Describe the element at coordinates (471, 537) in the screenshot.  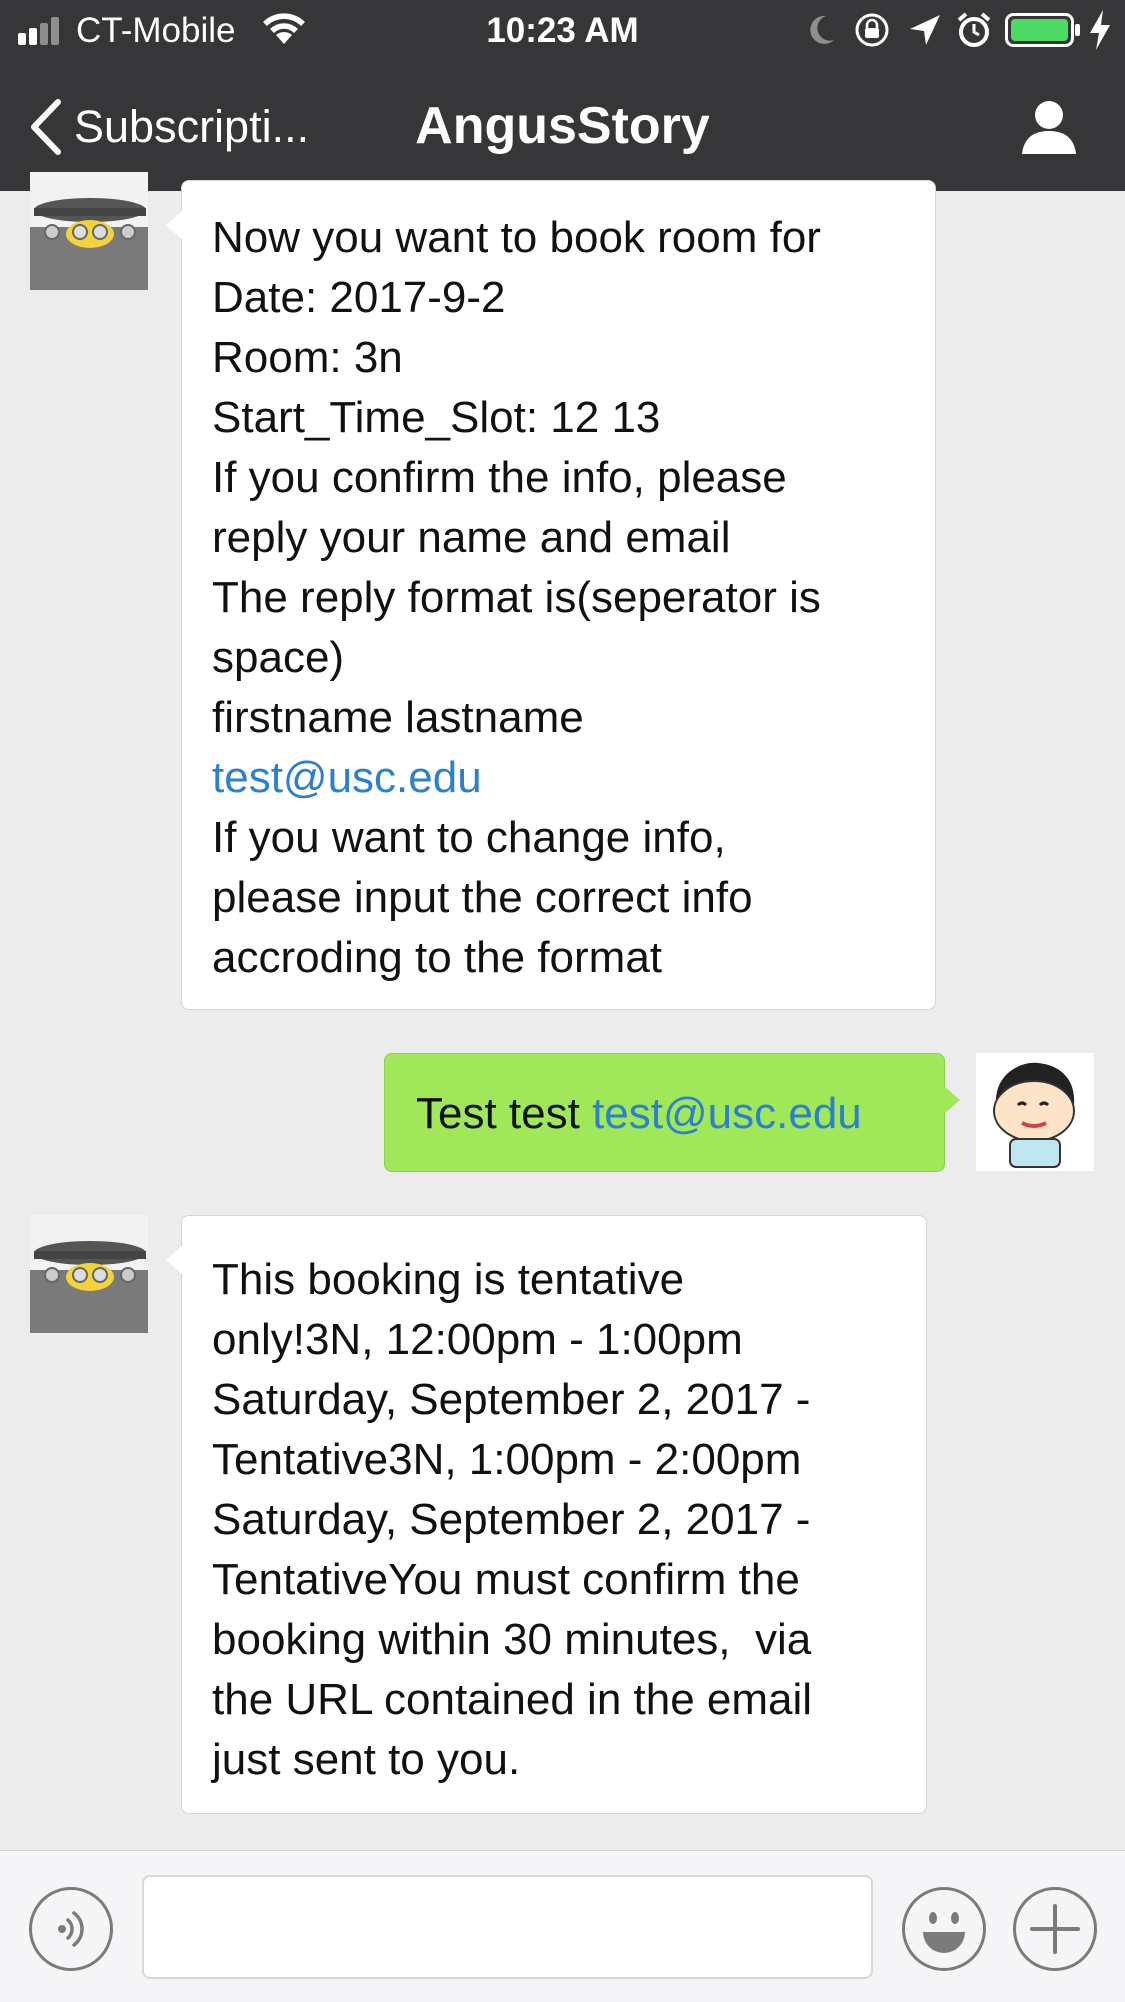
I see `message-line: reply your name and email` at that location.